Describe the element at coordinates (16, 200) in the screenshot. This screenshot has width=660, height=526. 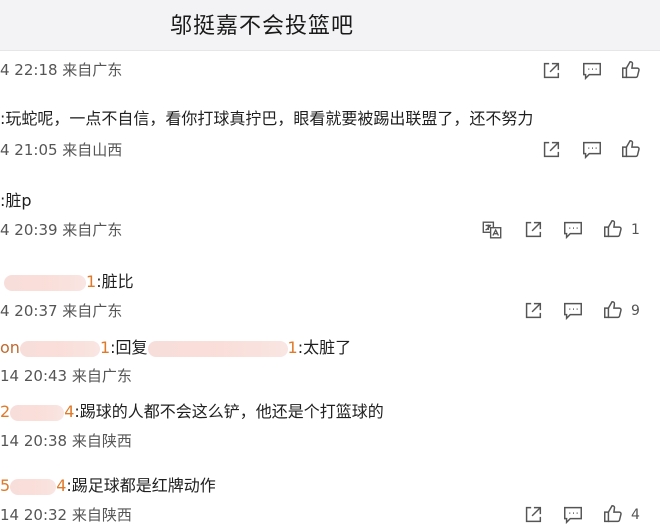
I see `comment-text: :脏p` at that location.